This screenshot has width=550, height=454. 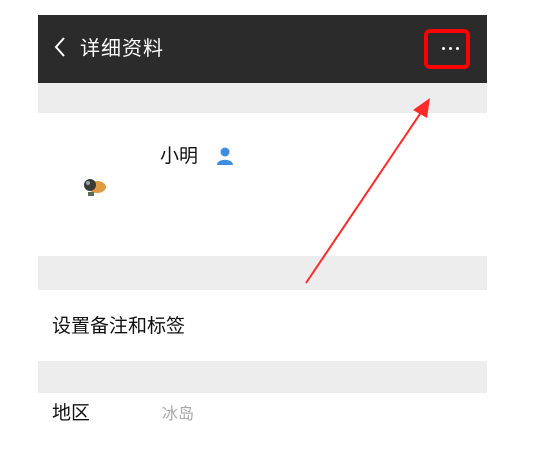 What do you see at coordinates (262, 49) in the screenshot?
I see `title-bar: 详细资料` at bounding box center [262, 49].